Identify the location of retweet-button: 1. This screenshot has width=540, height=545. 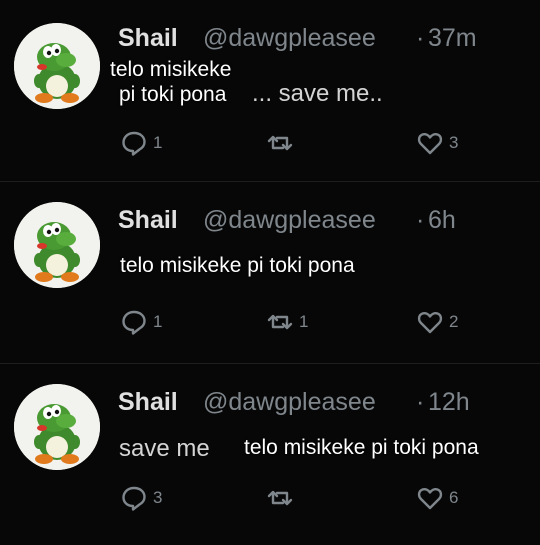
(287, 322).